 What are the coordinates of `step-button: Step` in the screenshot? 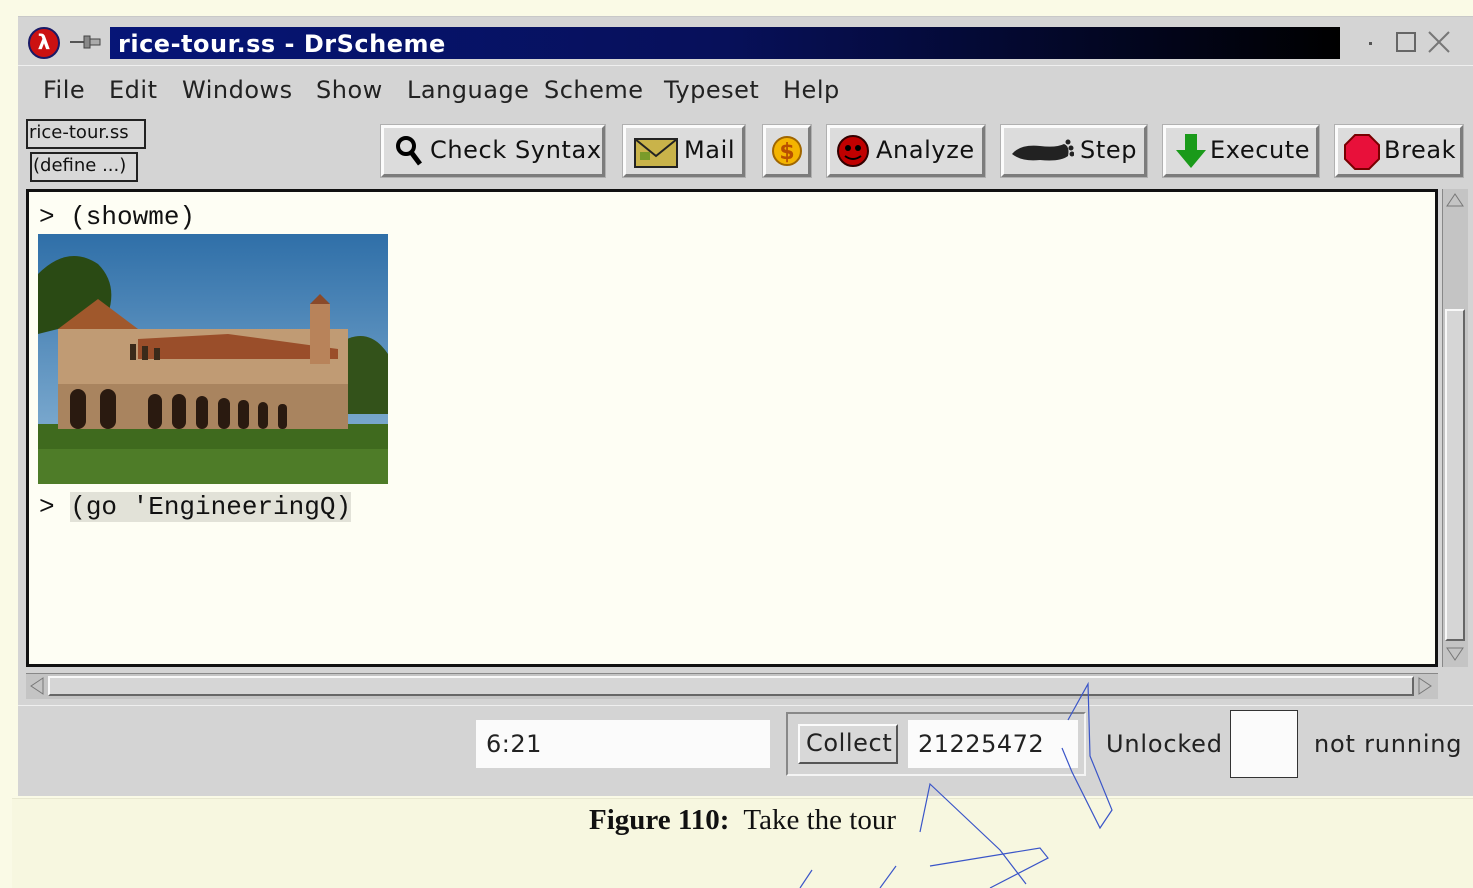 It's located at (1074, 151).